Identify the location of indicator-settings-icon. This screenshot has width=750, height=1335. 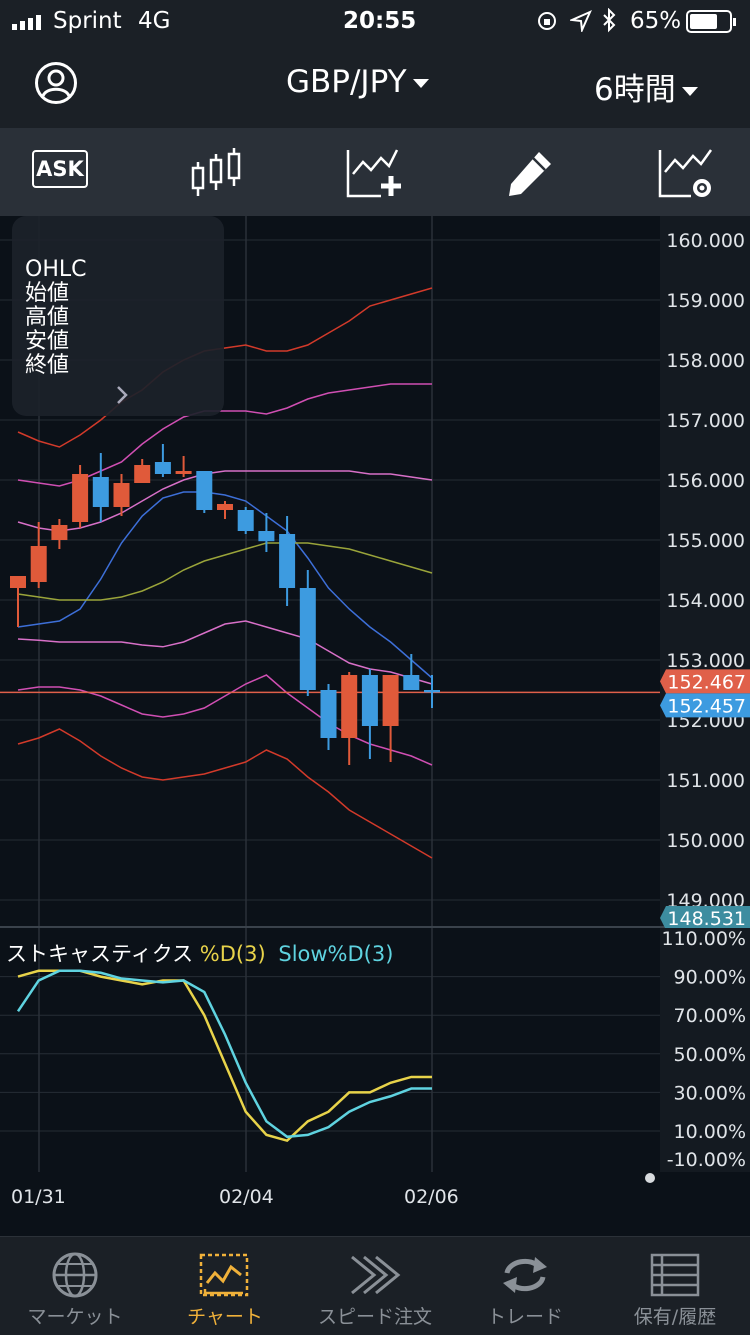
(687, 174).